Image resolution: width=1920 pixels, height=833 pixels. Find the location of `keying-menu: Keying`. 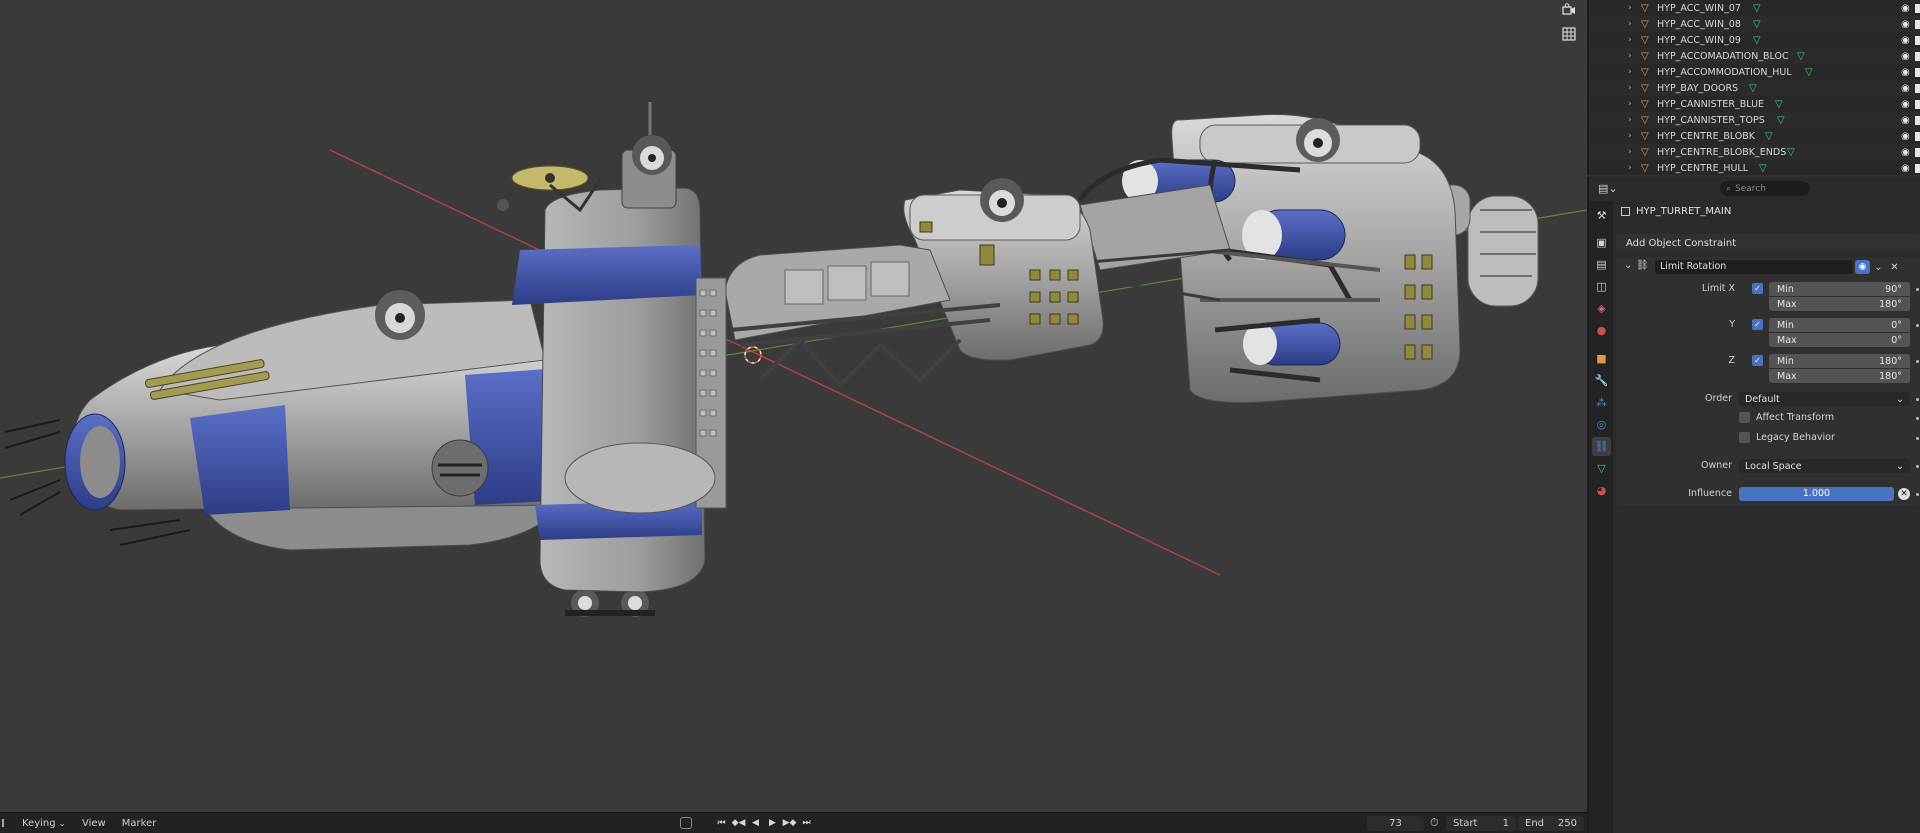

keying-menu: Keying is located at coordinates (44, 823).